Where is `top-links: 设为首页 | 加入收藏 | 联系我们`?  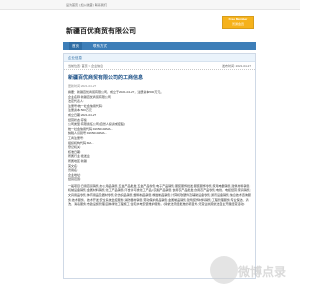 top-links: 设为首页 | 加入收藏 | 联系我们 is located at coordinates (86, 5).